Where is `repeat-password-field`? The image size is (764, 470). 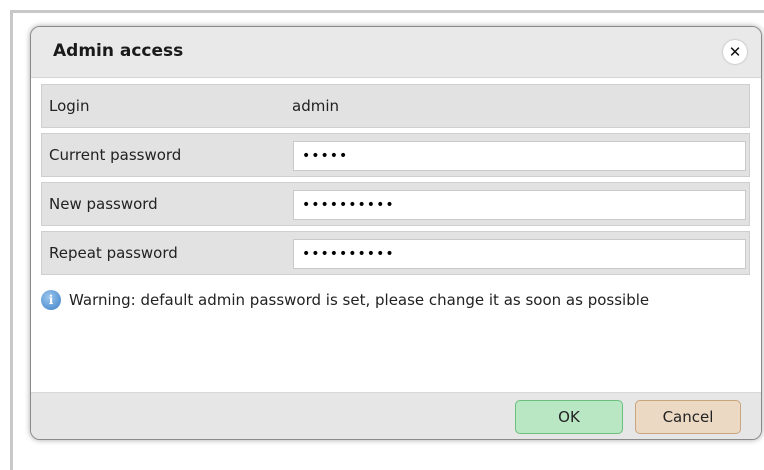 repeat-password-field is located at coordinates (519, 254).